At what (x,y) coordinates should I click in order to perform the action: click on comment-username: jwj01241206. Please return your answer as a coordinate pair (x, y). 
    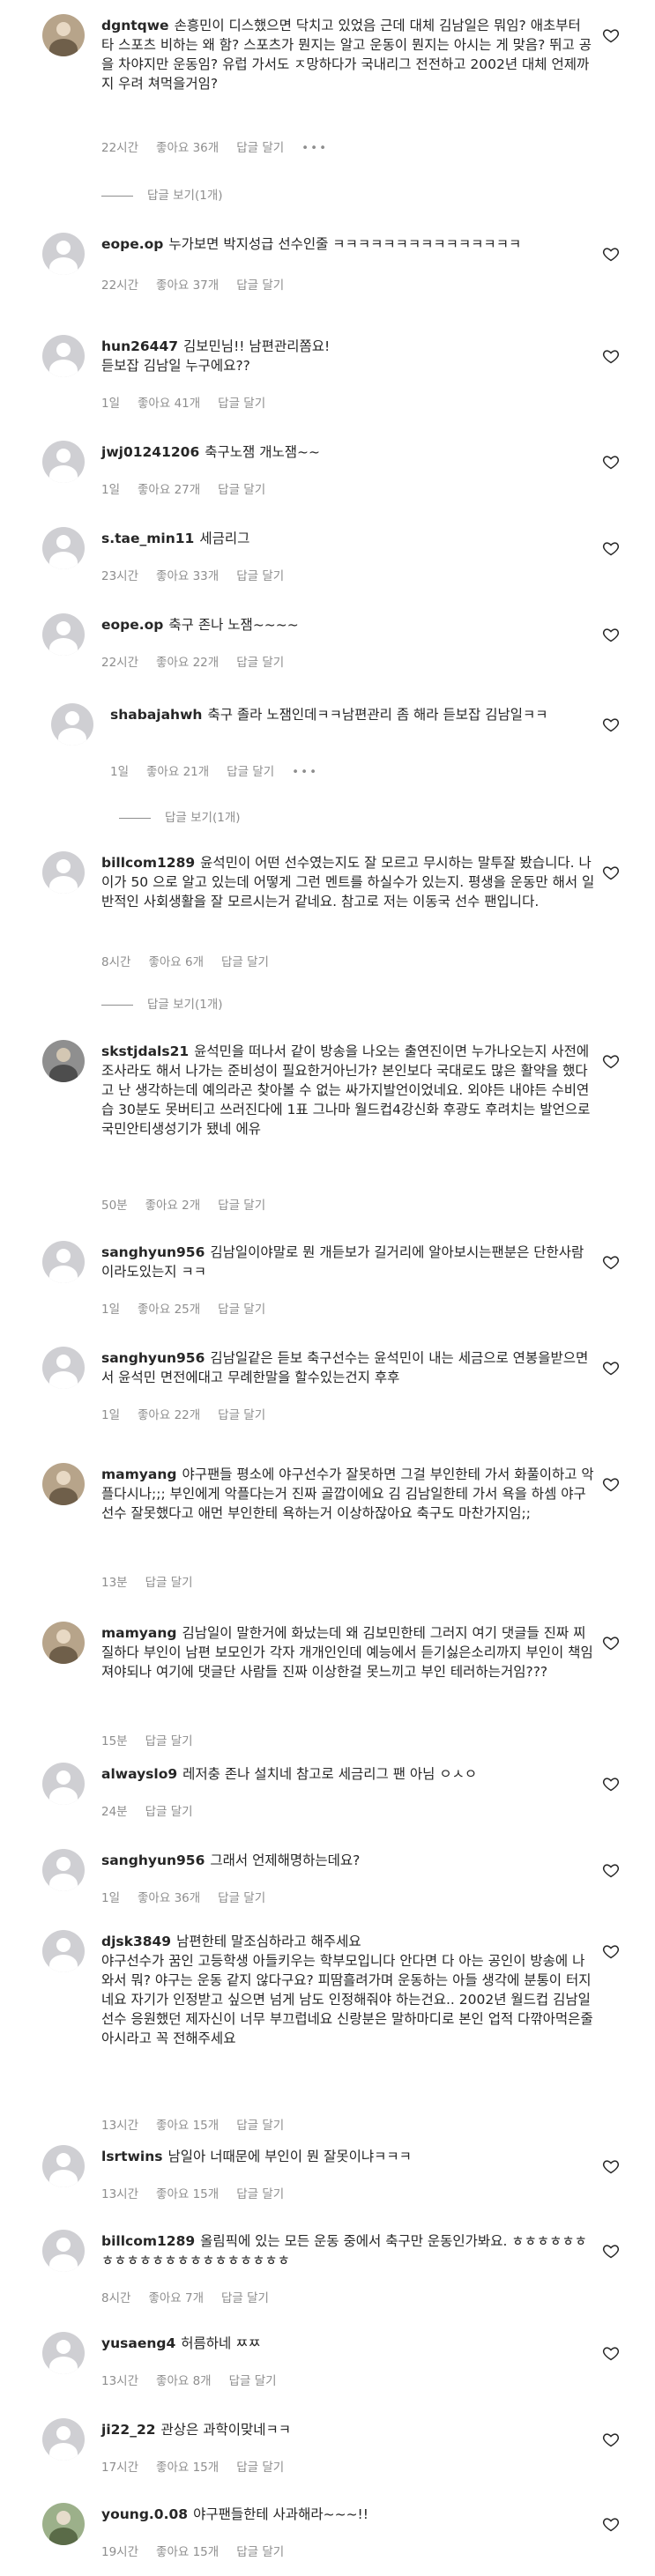
    Looking at the image, I should click on (150, 452).